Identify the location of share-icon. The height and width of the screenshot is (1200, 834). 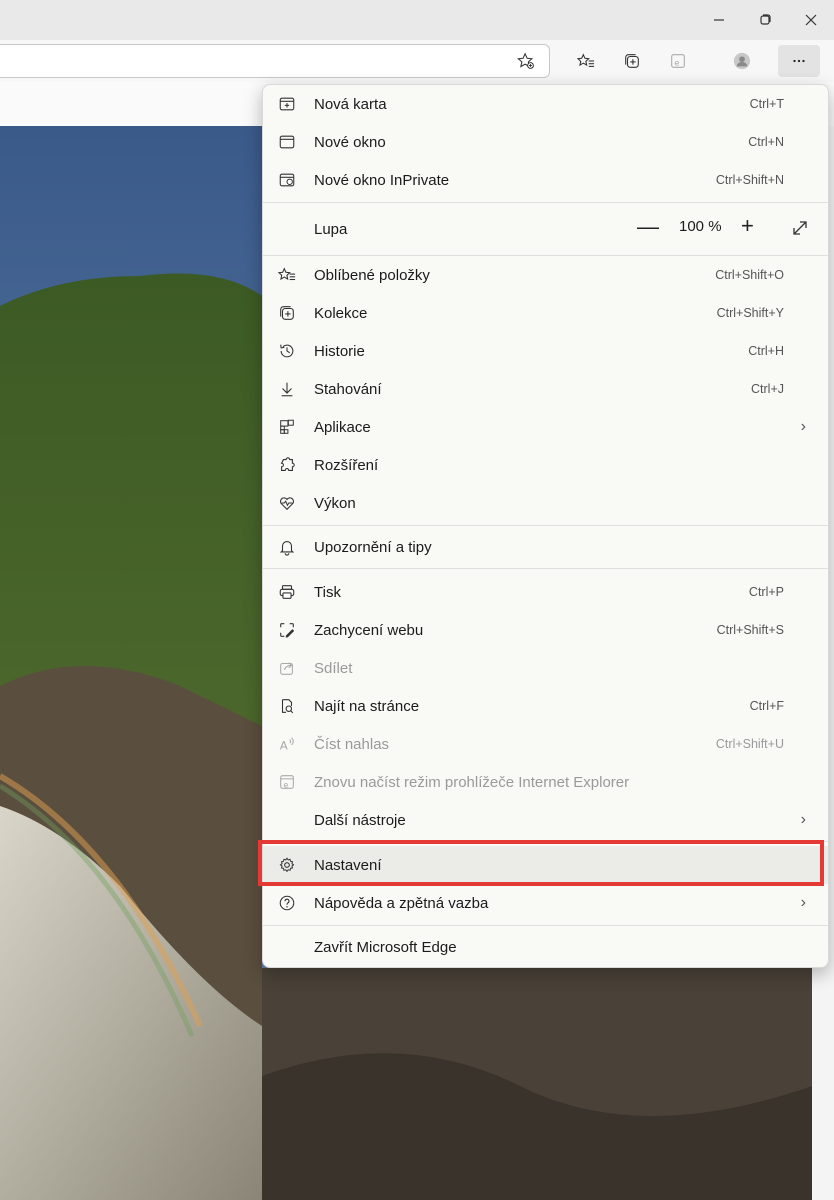
(287, 668).